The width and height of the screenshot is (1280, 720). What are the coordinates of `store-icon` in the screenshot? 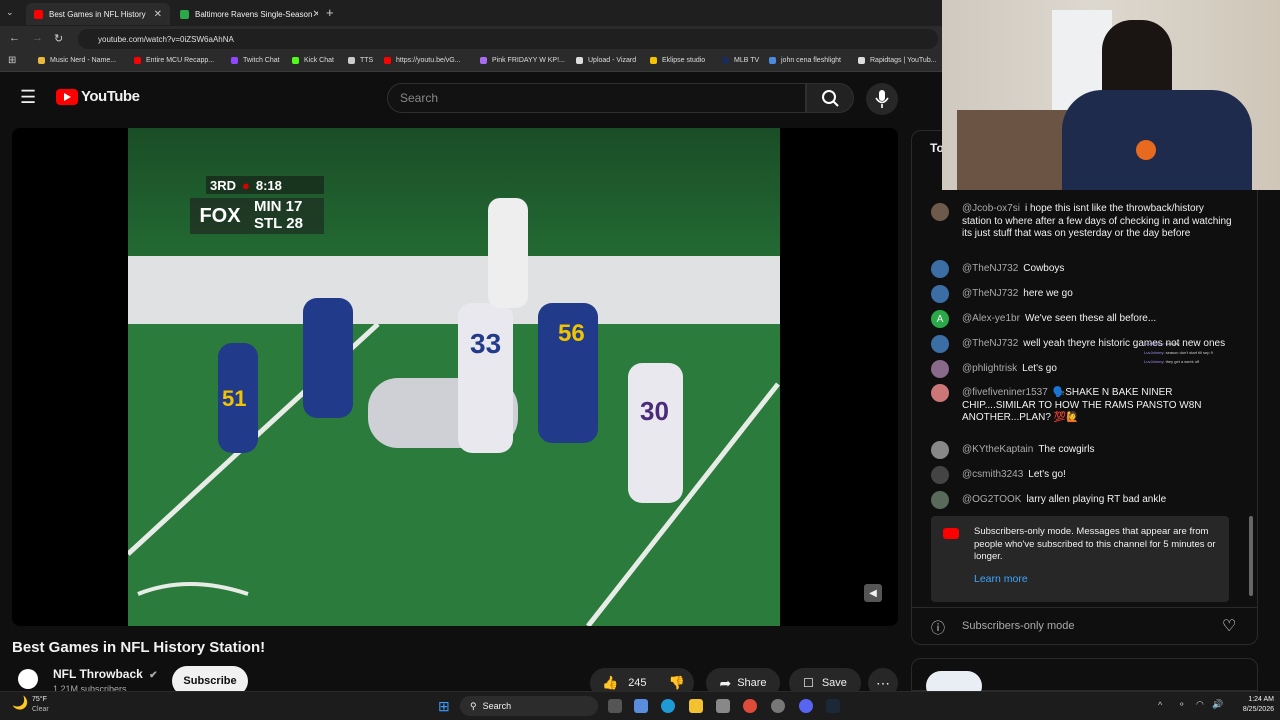 It's located at (723, 706).